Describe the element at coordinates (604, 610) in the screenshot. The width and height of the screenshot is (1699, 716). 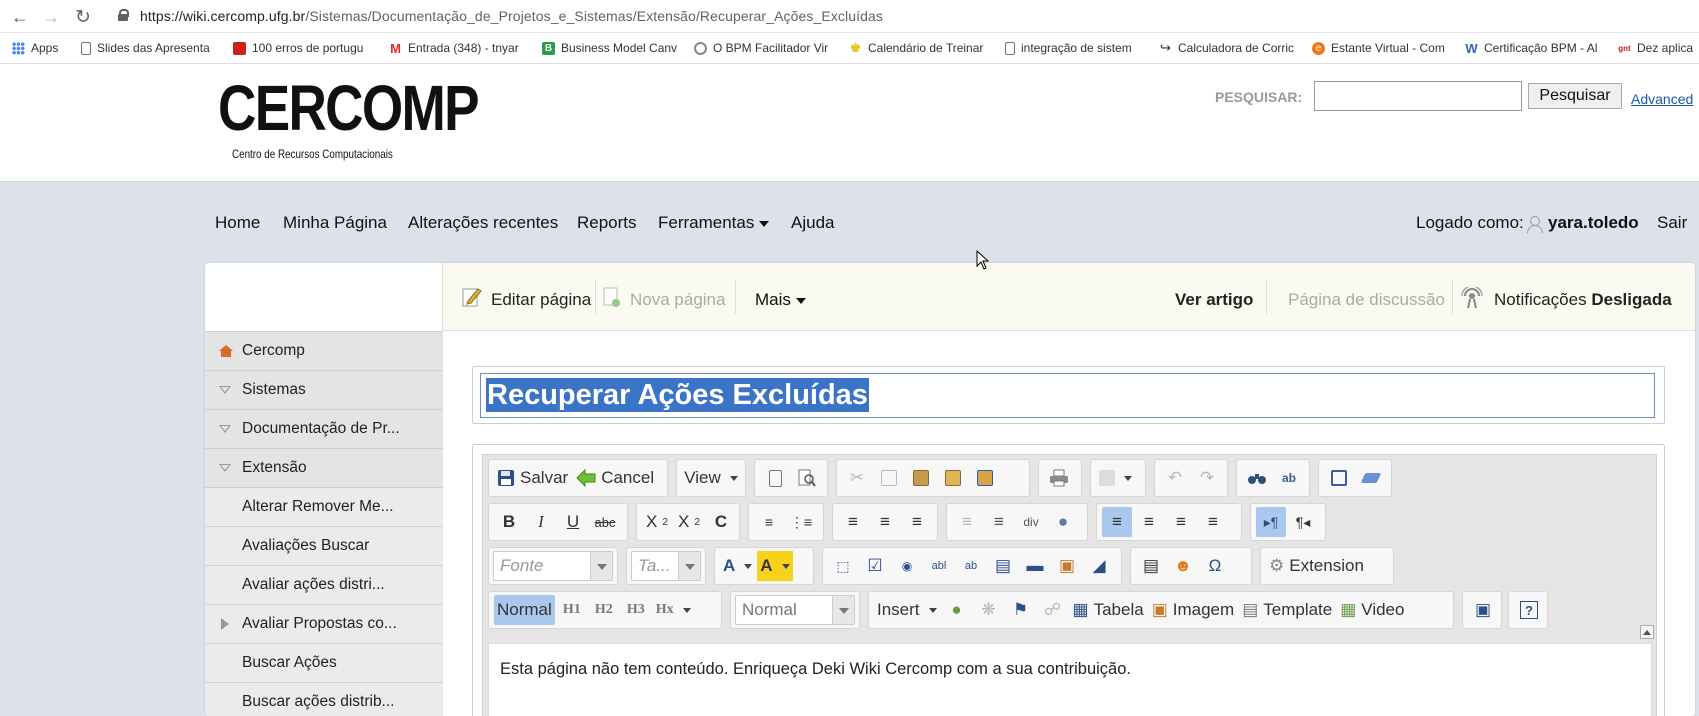
I see `heading-2-button: H2` at that location.